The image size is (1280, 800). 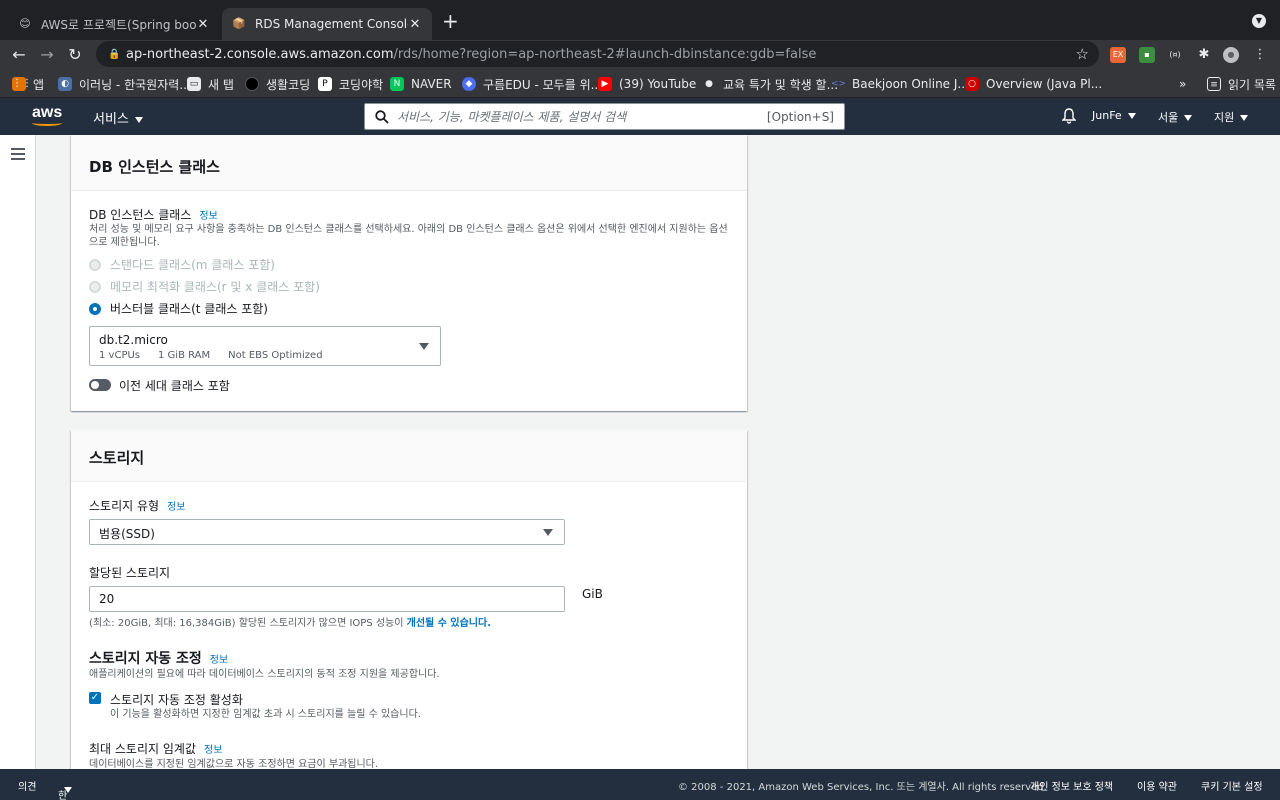 I want to click on bookmarks-overflow-button: », so click(x=1182, y=84).